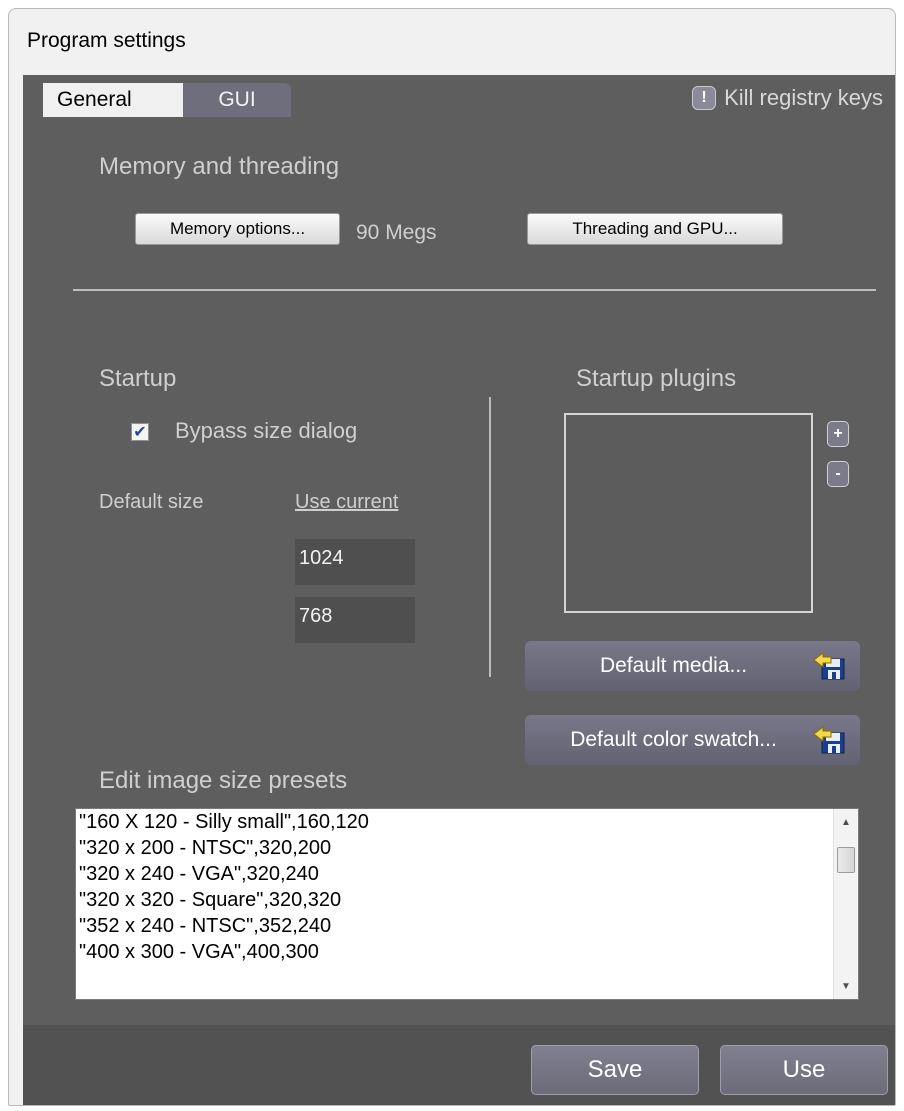 The width and height of the screenshot is (904, 1111). What do you see at coordinates (346, 502) in the screenshot?
I see `use-current-link: Use current` at bounding box center [346, 502].